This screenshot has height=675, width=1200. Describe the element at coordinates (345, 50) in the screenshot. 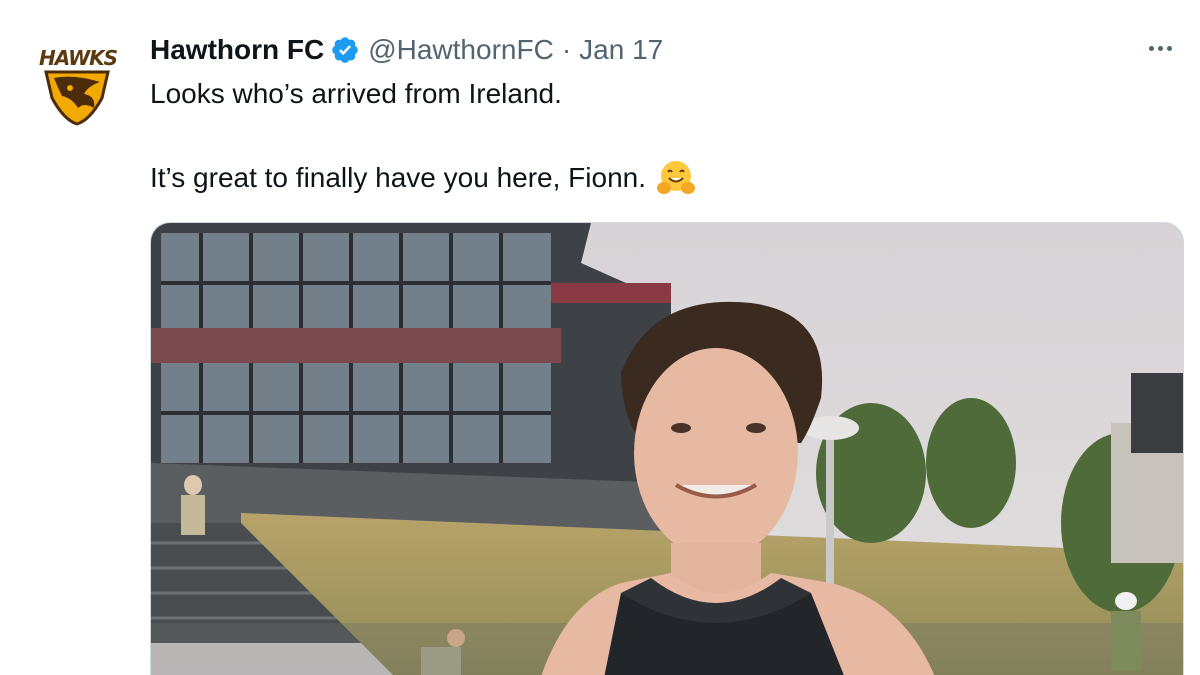

I see `verified-badge-icon` at that location.